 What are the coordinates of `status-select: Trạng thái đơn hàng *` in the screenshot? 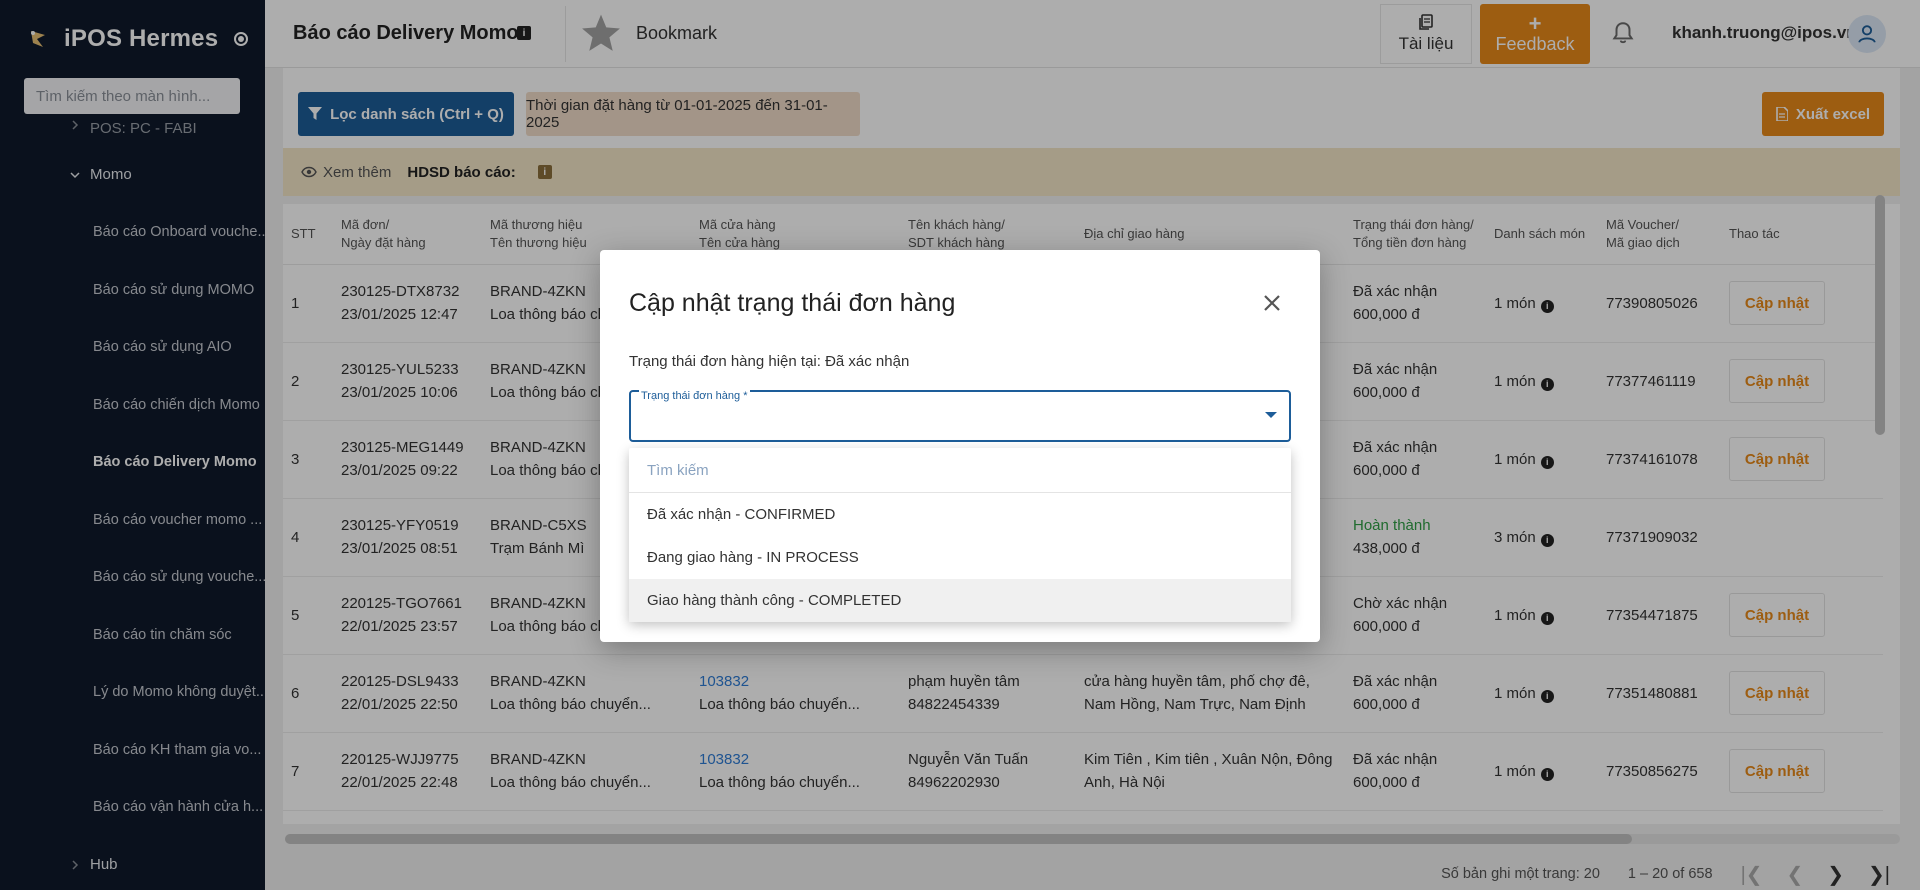 It's located at (960, 416).